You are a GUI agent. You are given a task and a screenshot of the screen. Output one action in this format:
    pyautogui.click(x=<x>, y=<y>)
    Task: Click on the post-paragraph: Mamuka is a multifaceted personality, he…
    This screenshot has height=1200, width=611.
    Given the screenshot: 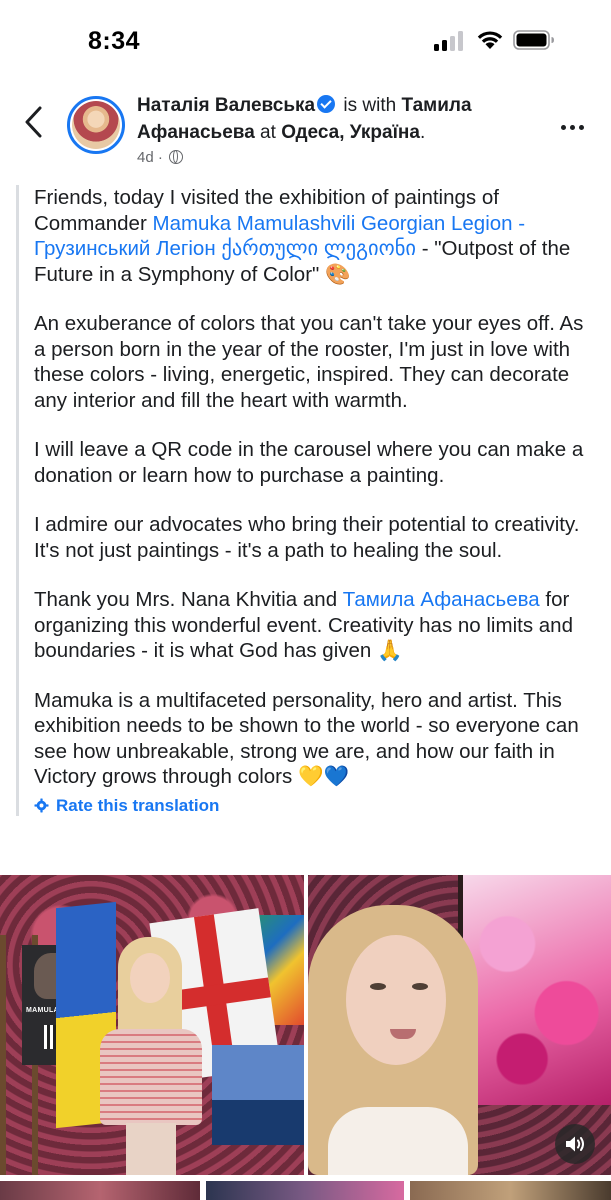 What is the action you would take?
    pyautogui.click(x=306, y=738)
    